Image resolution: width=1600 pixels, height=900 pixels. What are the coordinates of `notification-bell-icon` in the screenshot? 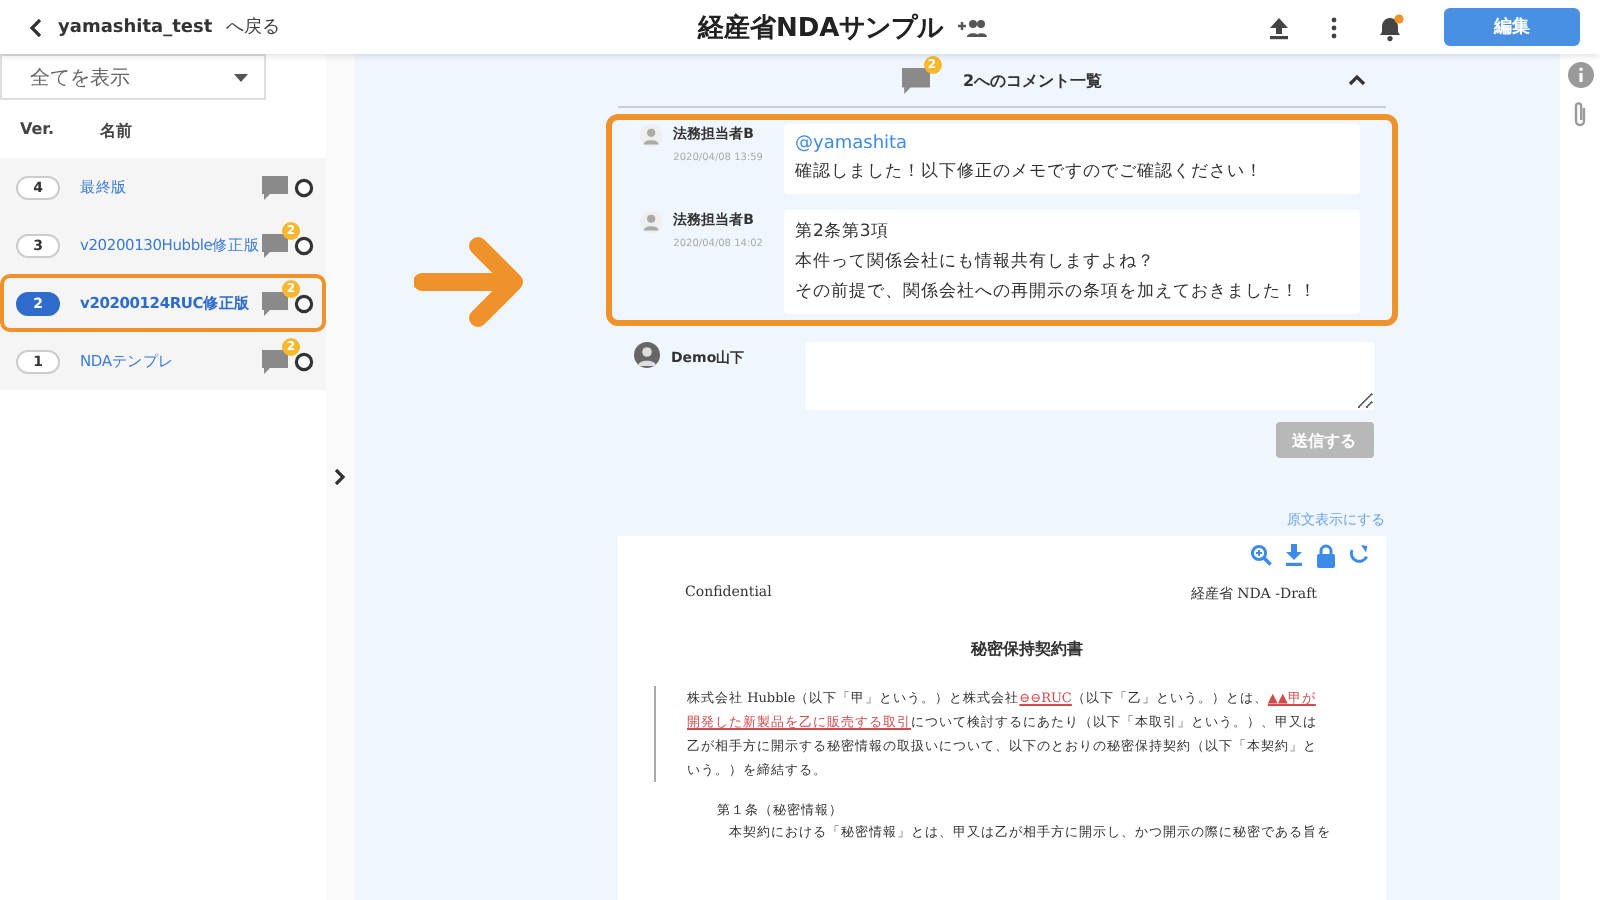 It's located at (1391, 27).